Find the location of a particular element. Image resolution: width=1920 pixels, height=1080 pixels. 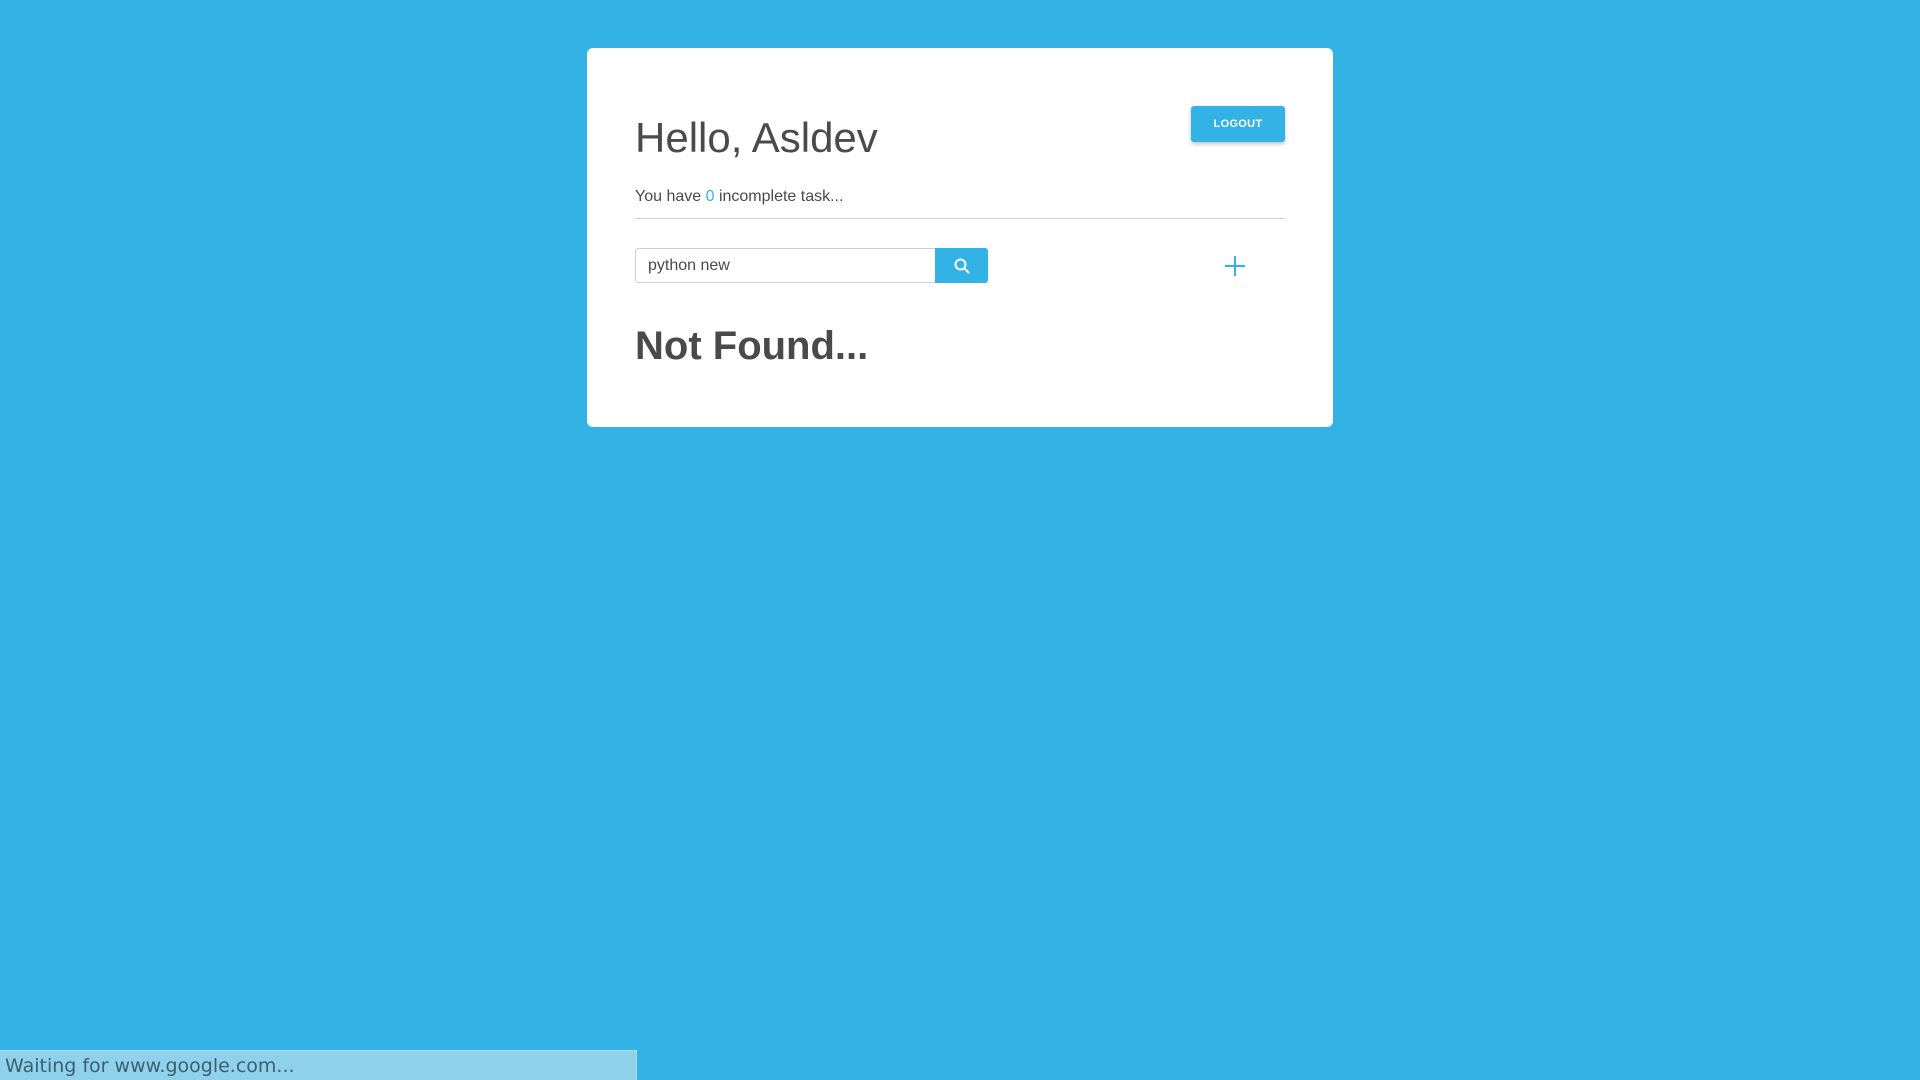

plus-icon is located at coordinates (1235, 266).